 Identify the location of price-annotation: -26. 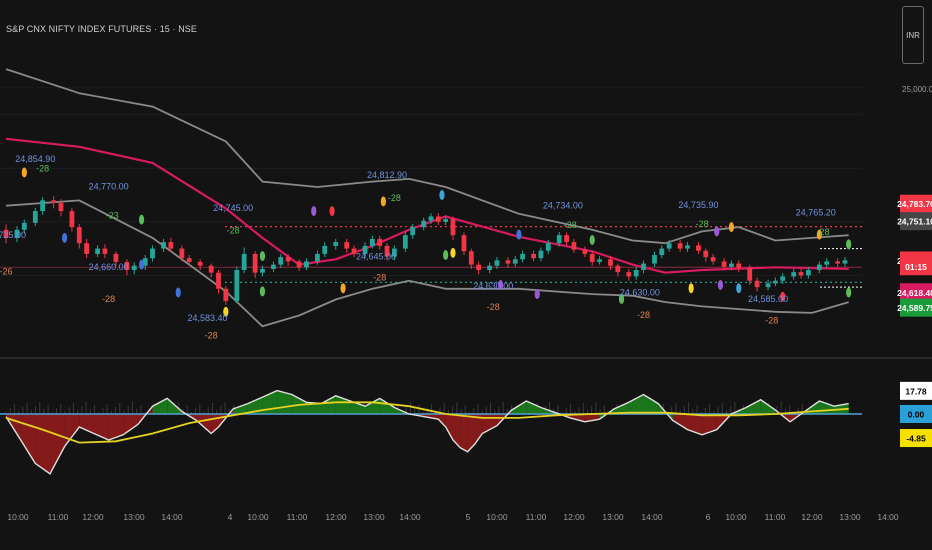
(6, 271).